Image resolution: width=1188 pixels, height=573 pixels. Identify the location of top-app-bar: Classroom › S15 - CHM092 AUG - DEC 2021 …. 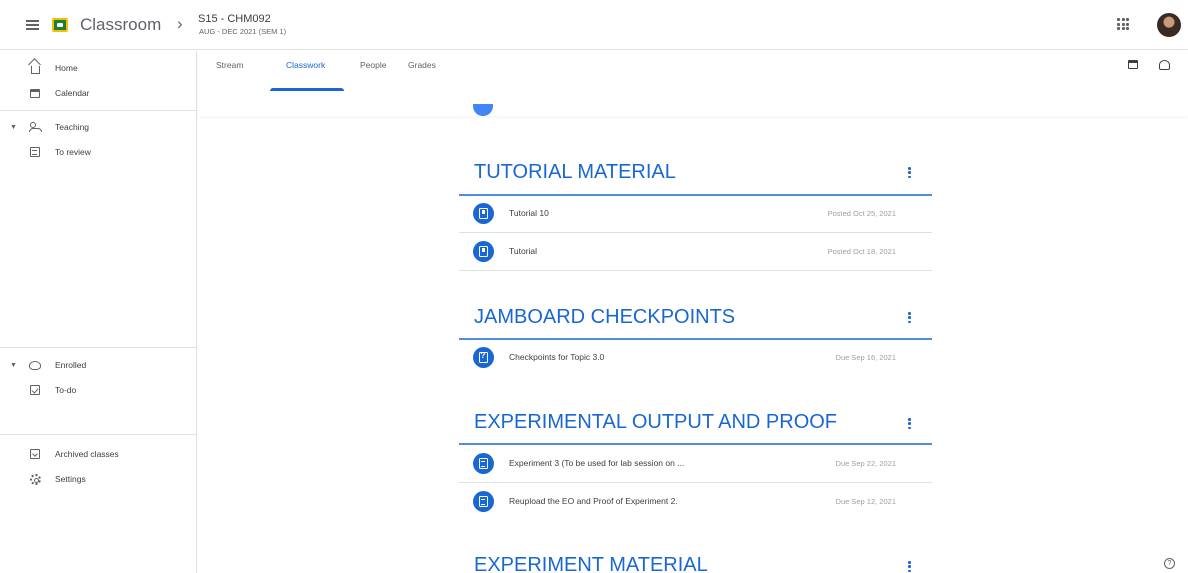
(594, 25).